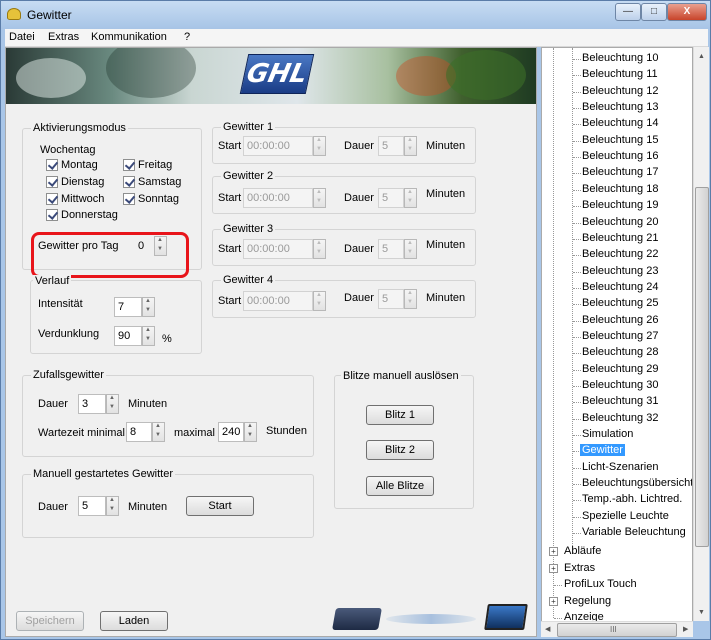 The height and width of the screenshot is (640, 711). I want to click on tree-item: Beleuchtung 27, so click(620, 336).